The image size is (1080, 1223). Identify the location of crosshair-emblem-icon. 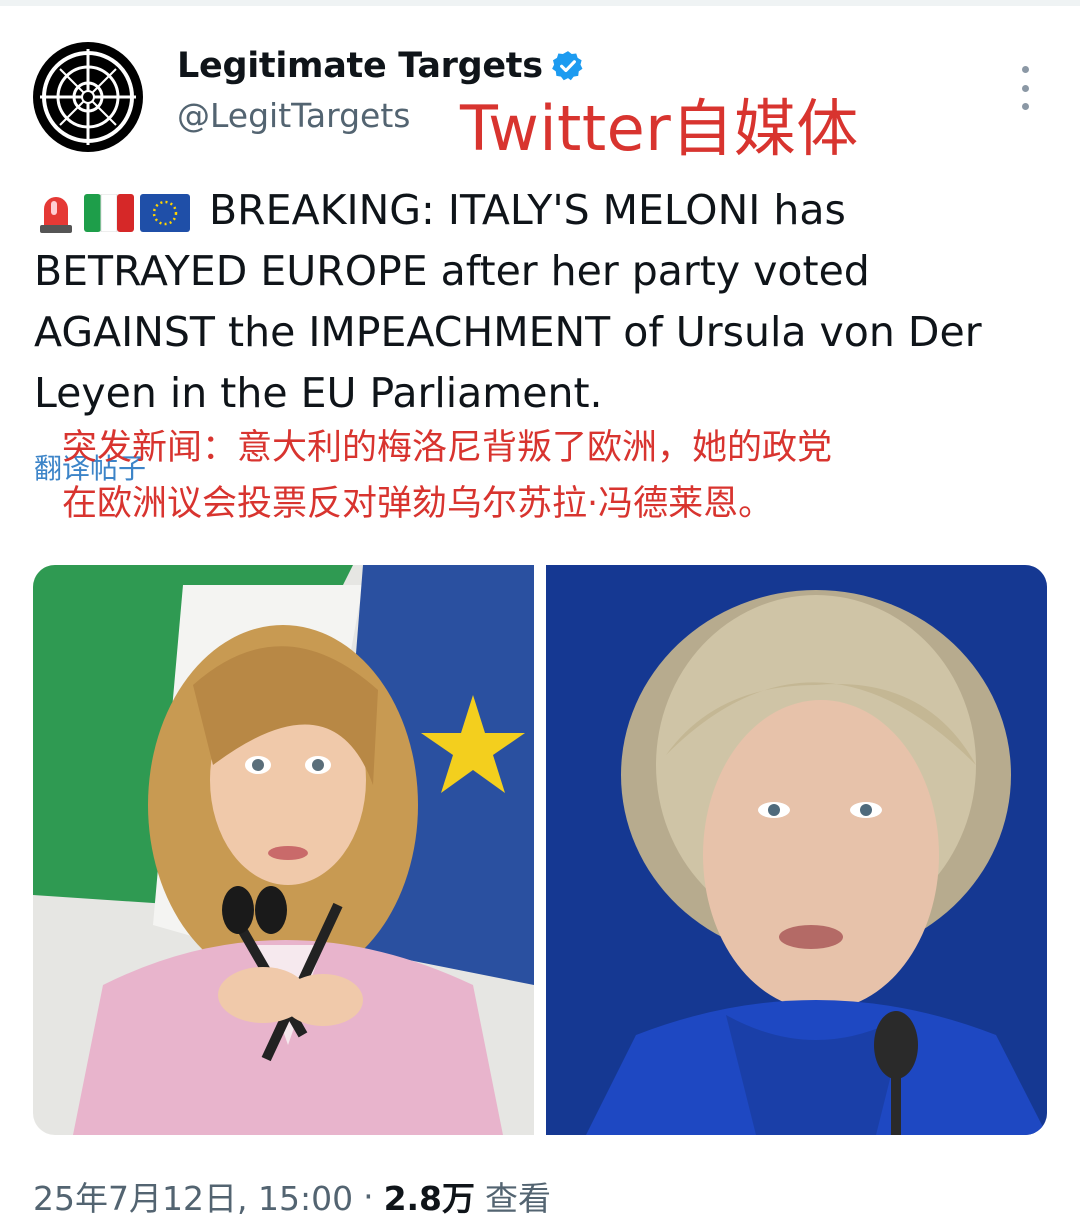
(88, 97).